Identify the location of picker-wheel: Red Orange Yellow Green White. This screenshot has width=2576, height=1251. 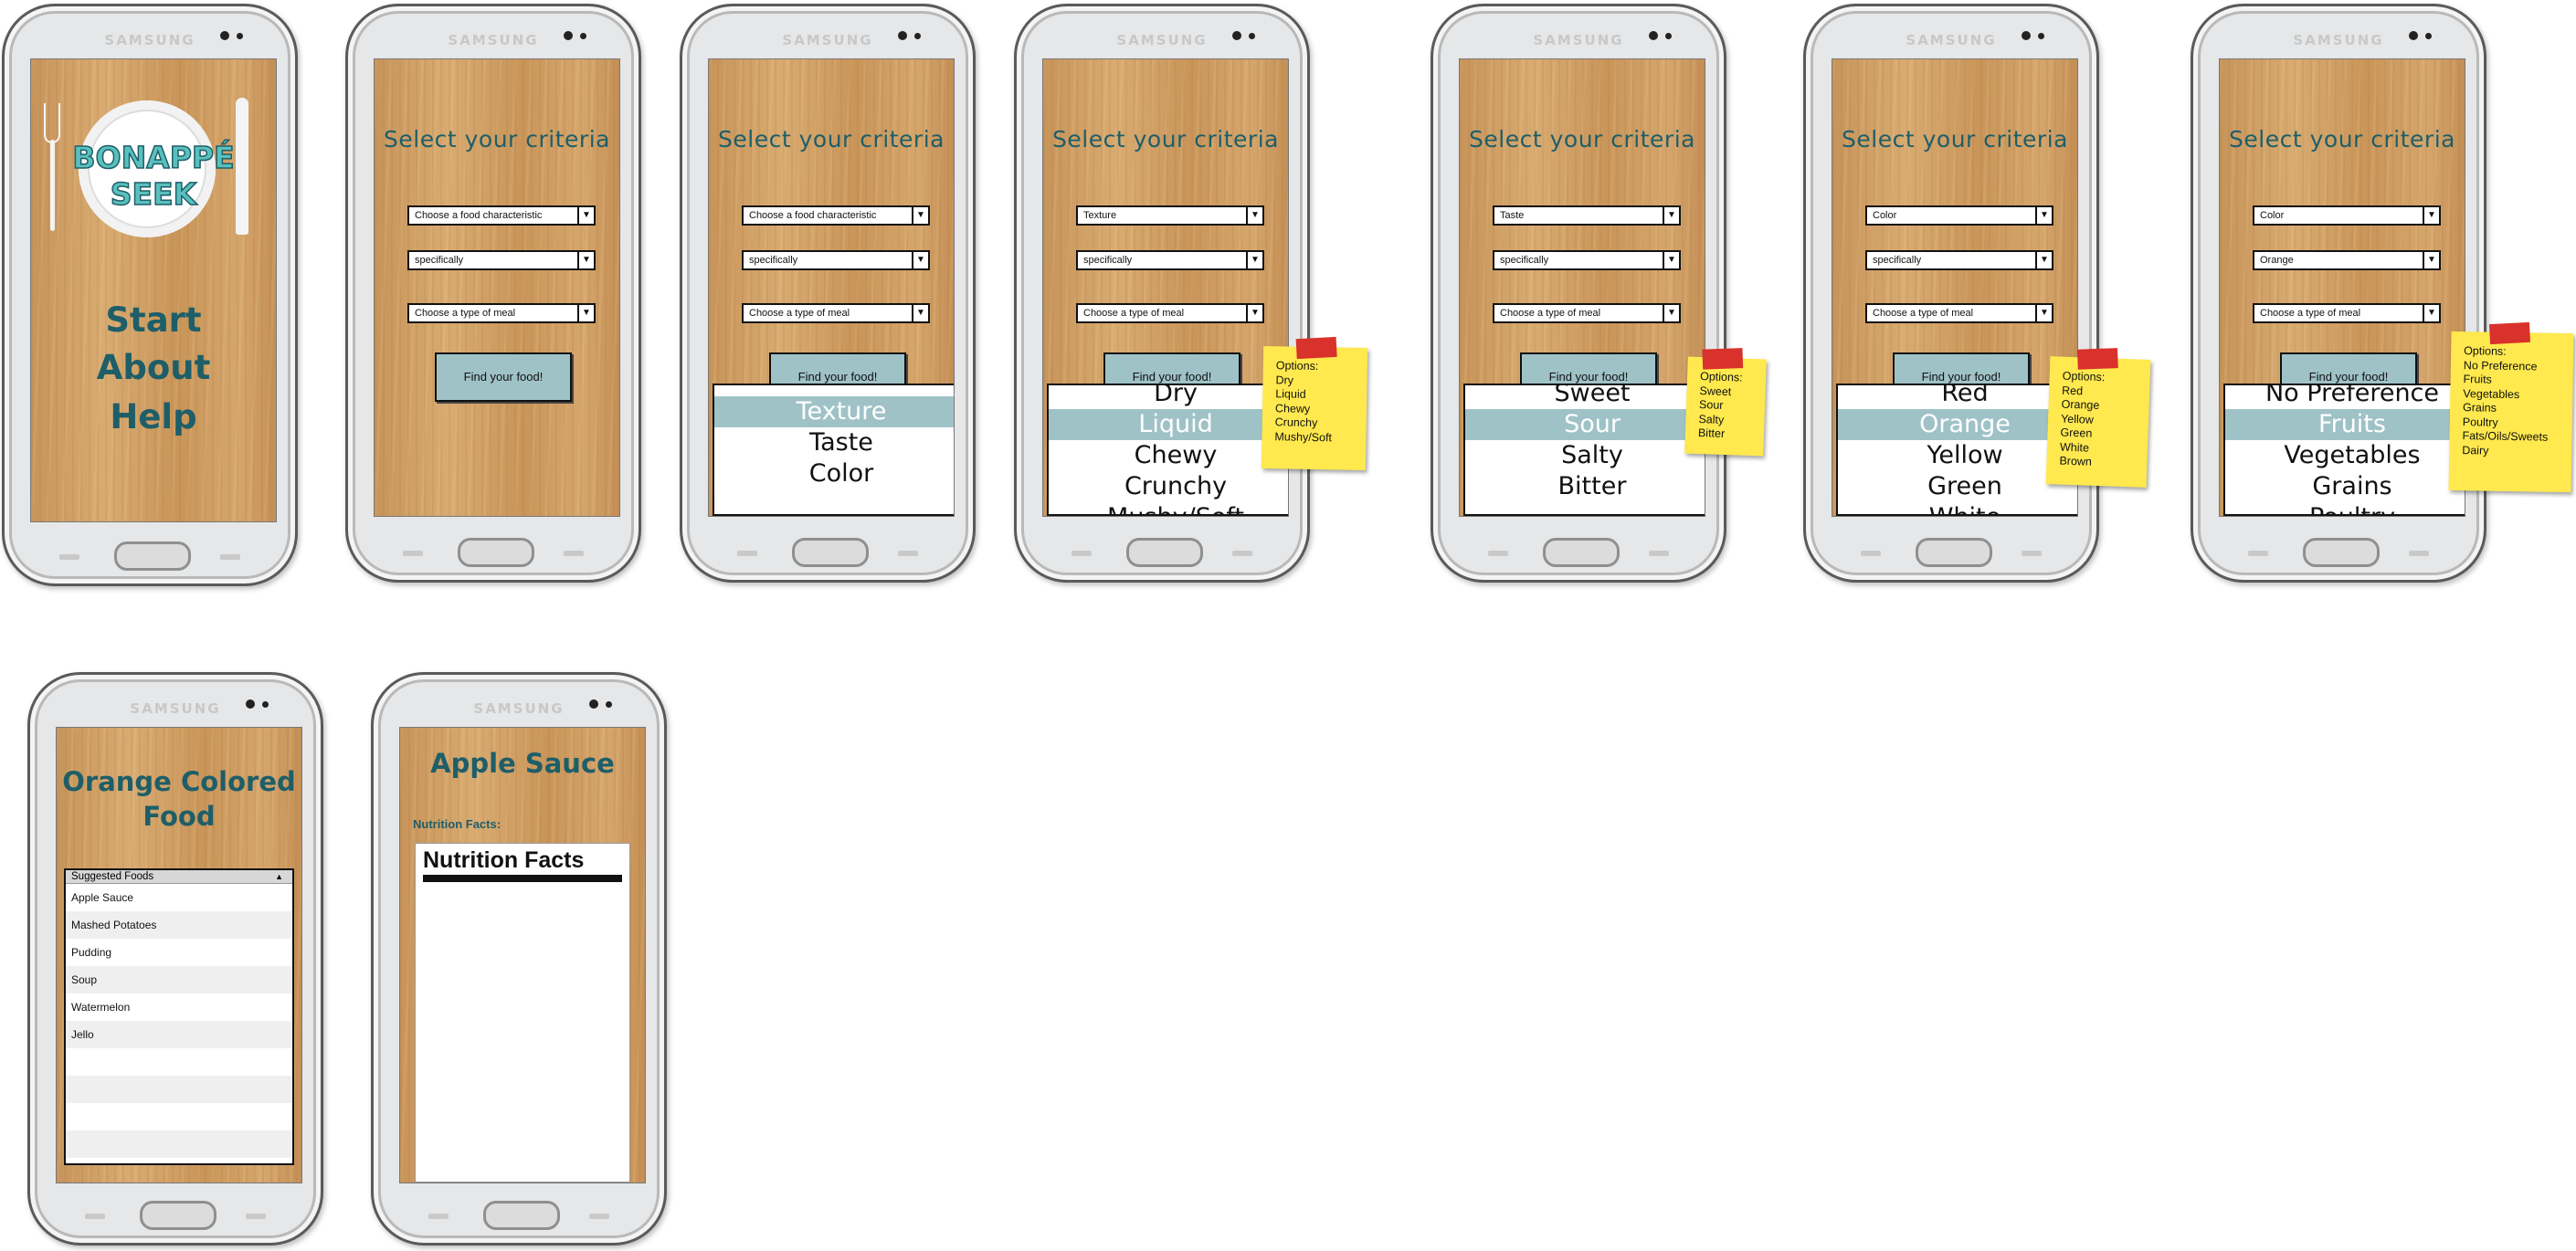
(1956, 450).